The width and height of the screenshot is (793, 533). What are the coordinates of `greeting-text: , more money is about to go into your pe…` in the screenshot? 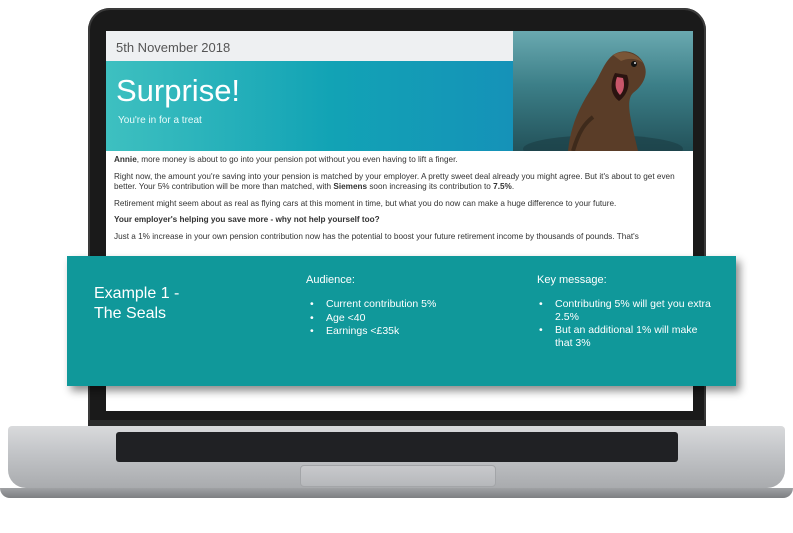 It's located at (297, 159).